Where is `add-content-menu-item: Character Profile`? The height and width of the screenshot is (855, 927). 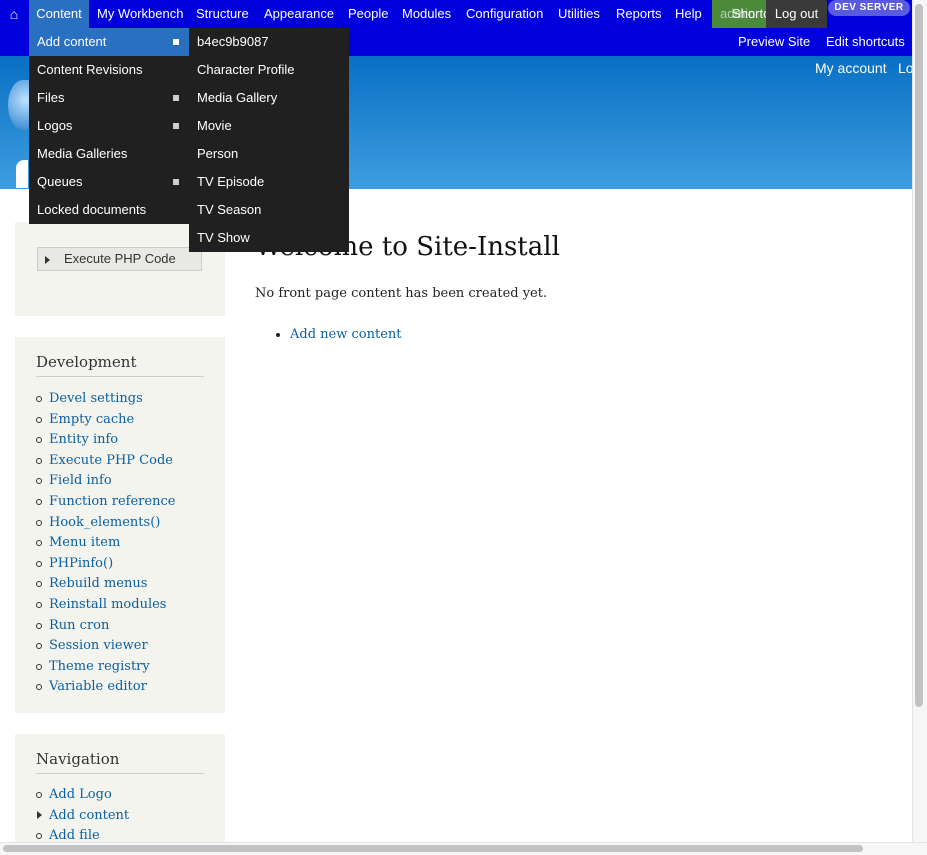
add-content-menu-item: Character Profile is located at coordinates (269, 70).